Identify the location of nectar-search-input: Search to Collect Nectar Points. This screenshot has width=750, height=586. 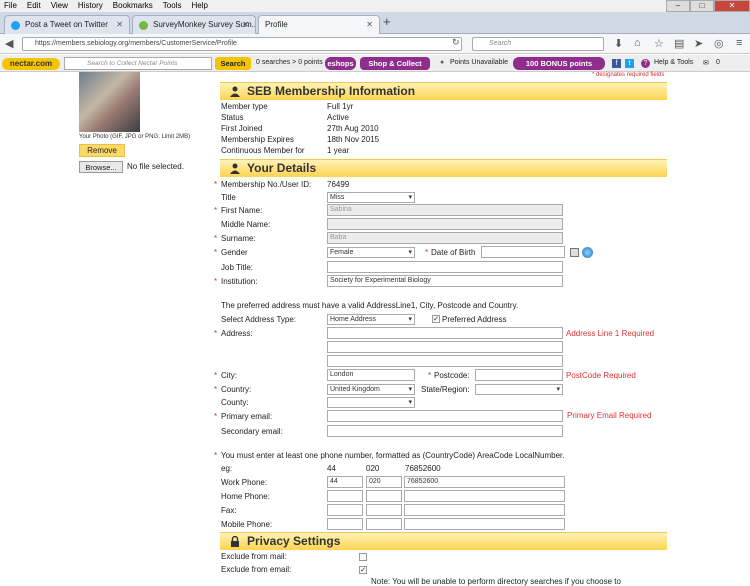
(138, 63).